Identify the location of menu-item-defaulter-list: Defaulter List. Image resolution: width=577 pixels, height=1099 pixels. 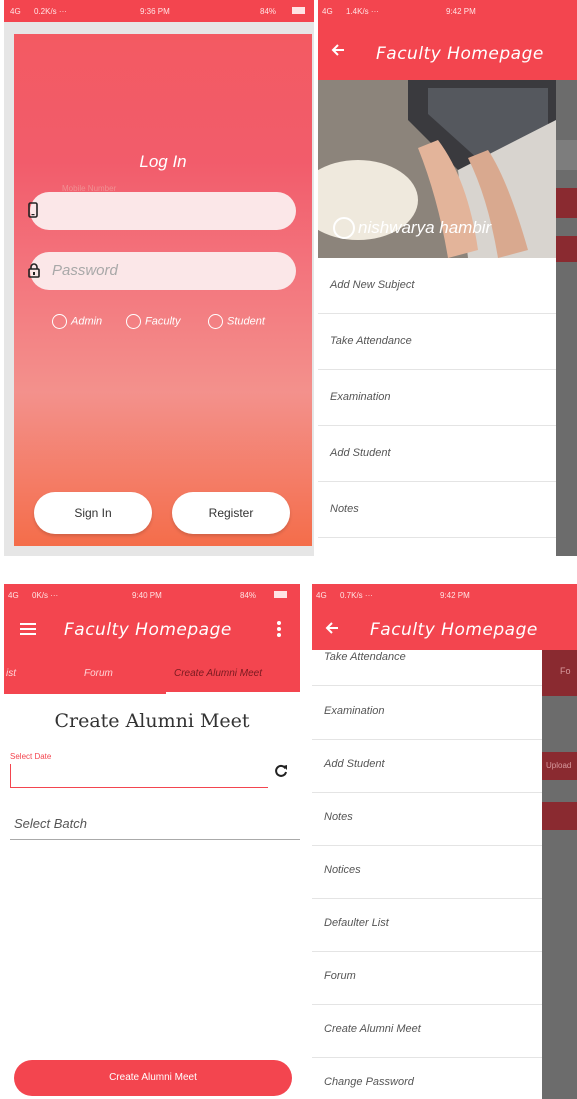
(427, 924).